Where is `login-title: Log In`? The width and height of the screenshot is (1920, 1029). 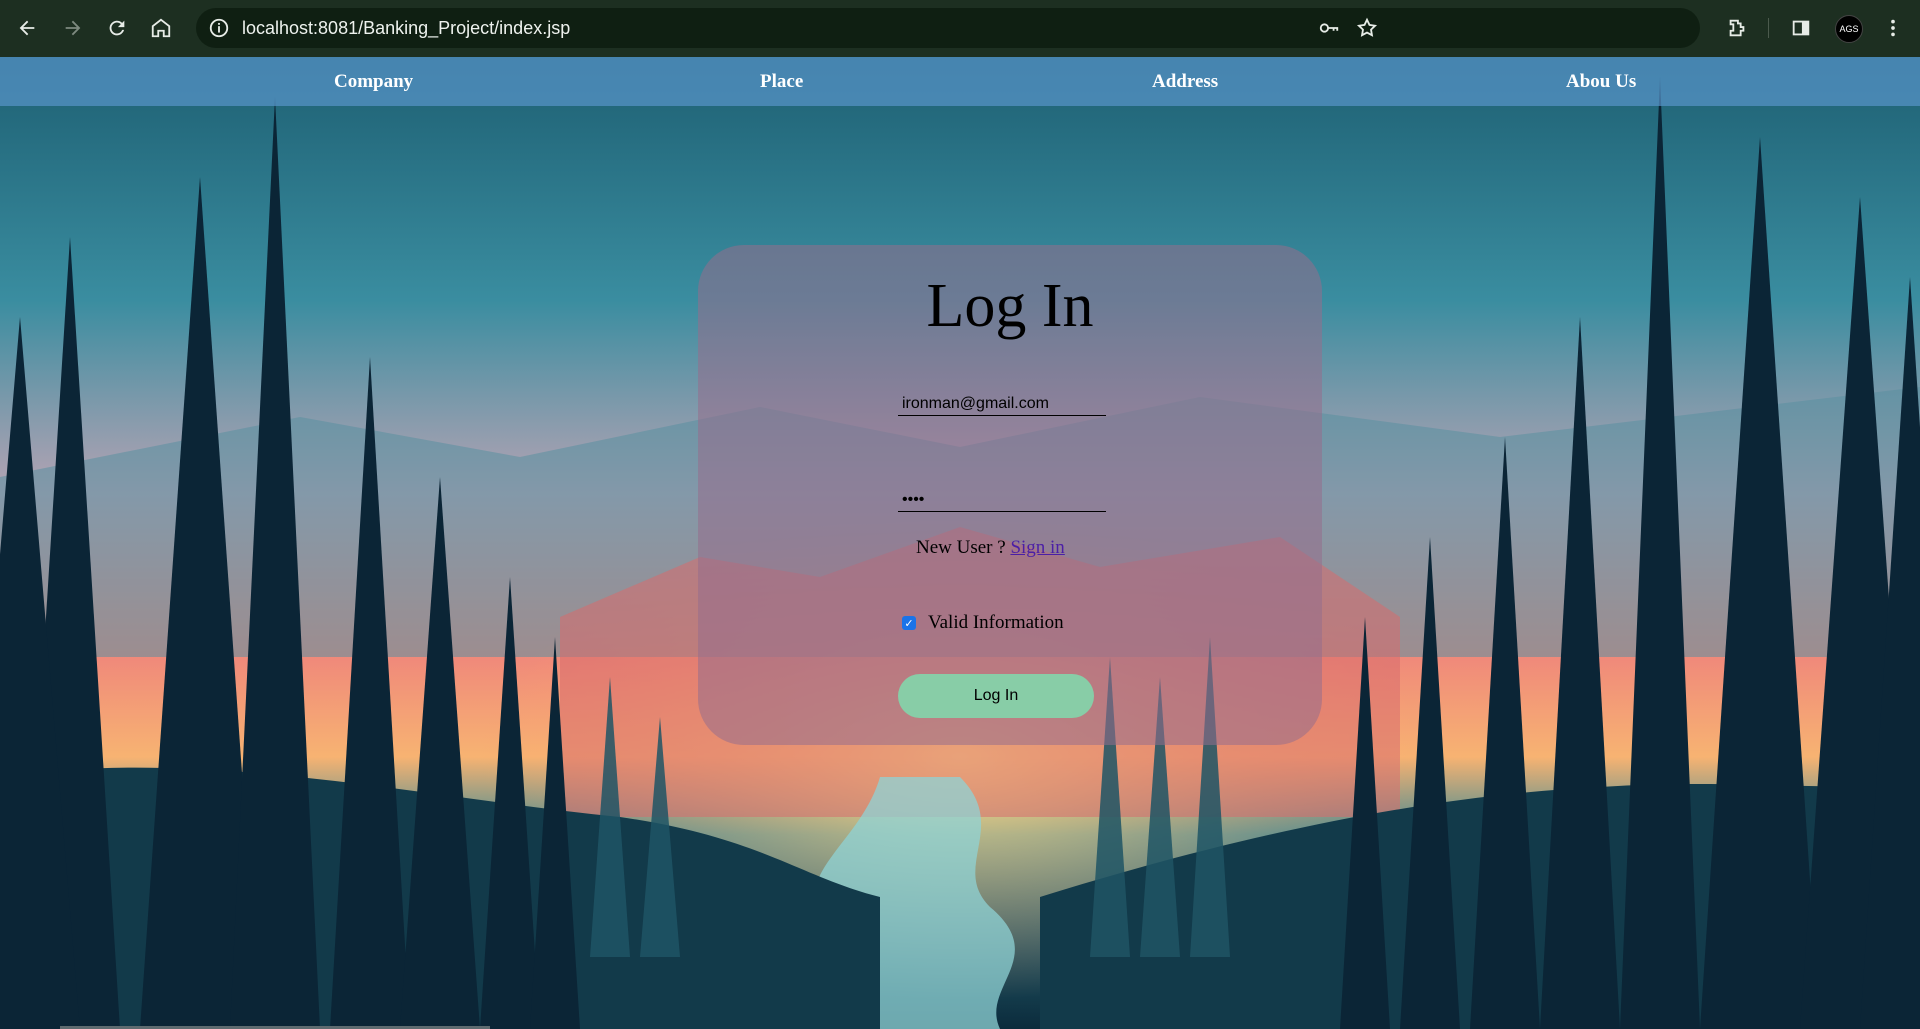 login-title: Log In is located at coordinates (1010, 306).